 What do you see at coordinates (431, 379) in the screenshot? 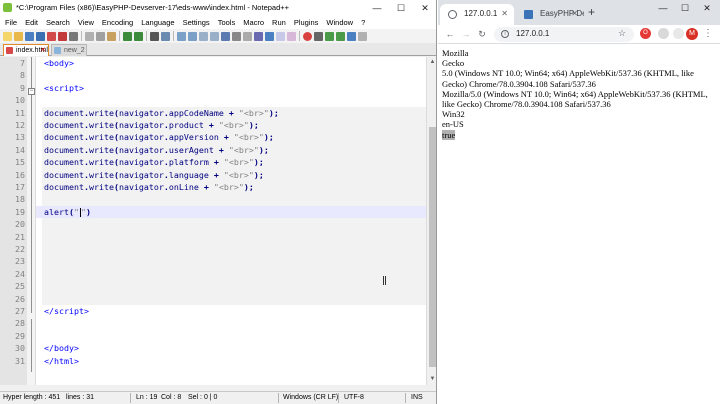
I see `scroll-down-icon: ▼` at bounding box center [431, 379].